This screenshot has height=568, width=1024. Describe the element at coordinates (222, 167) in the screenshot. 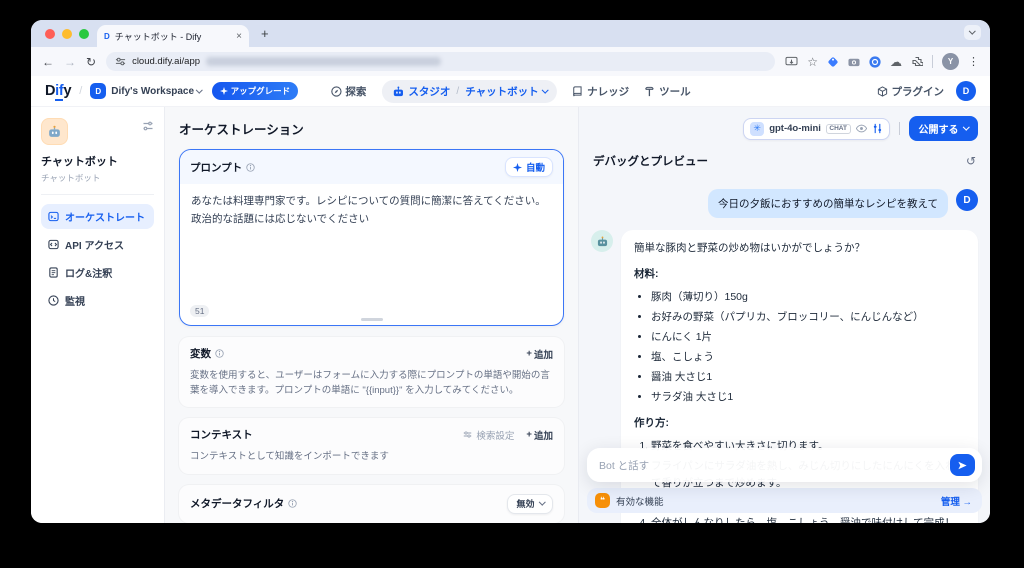

I see `prompt-label-row: プロンプト` at that location.